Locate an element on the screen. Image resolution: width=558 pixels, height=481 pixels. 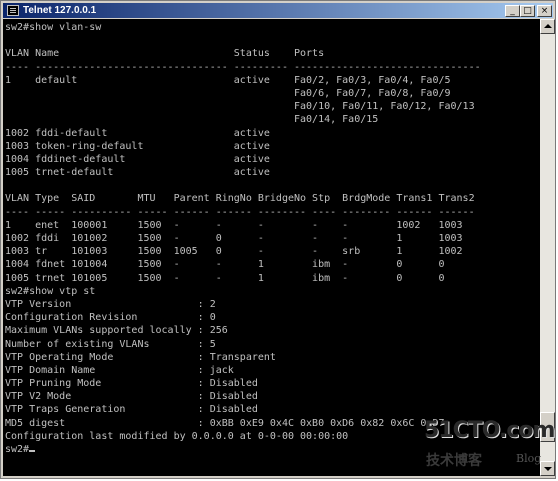
terminal-line: Fa0/10, Fa0/11, Fa0/12, Fa0/13 is located at coordinates (240, 107).